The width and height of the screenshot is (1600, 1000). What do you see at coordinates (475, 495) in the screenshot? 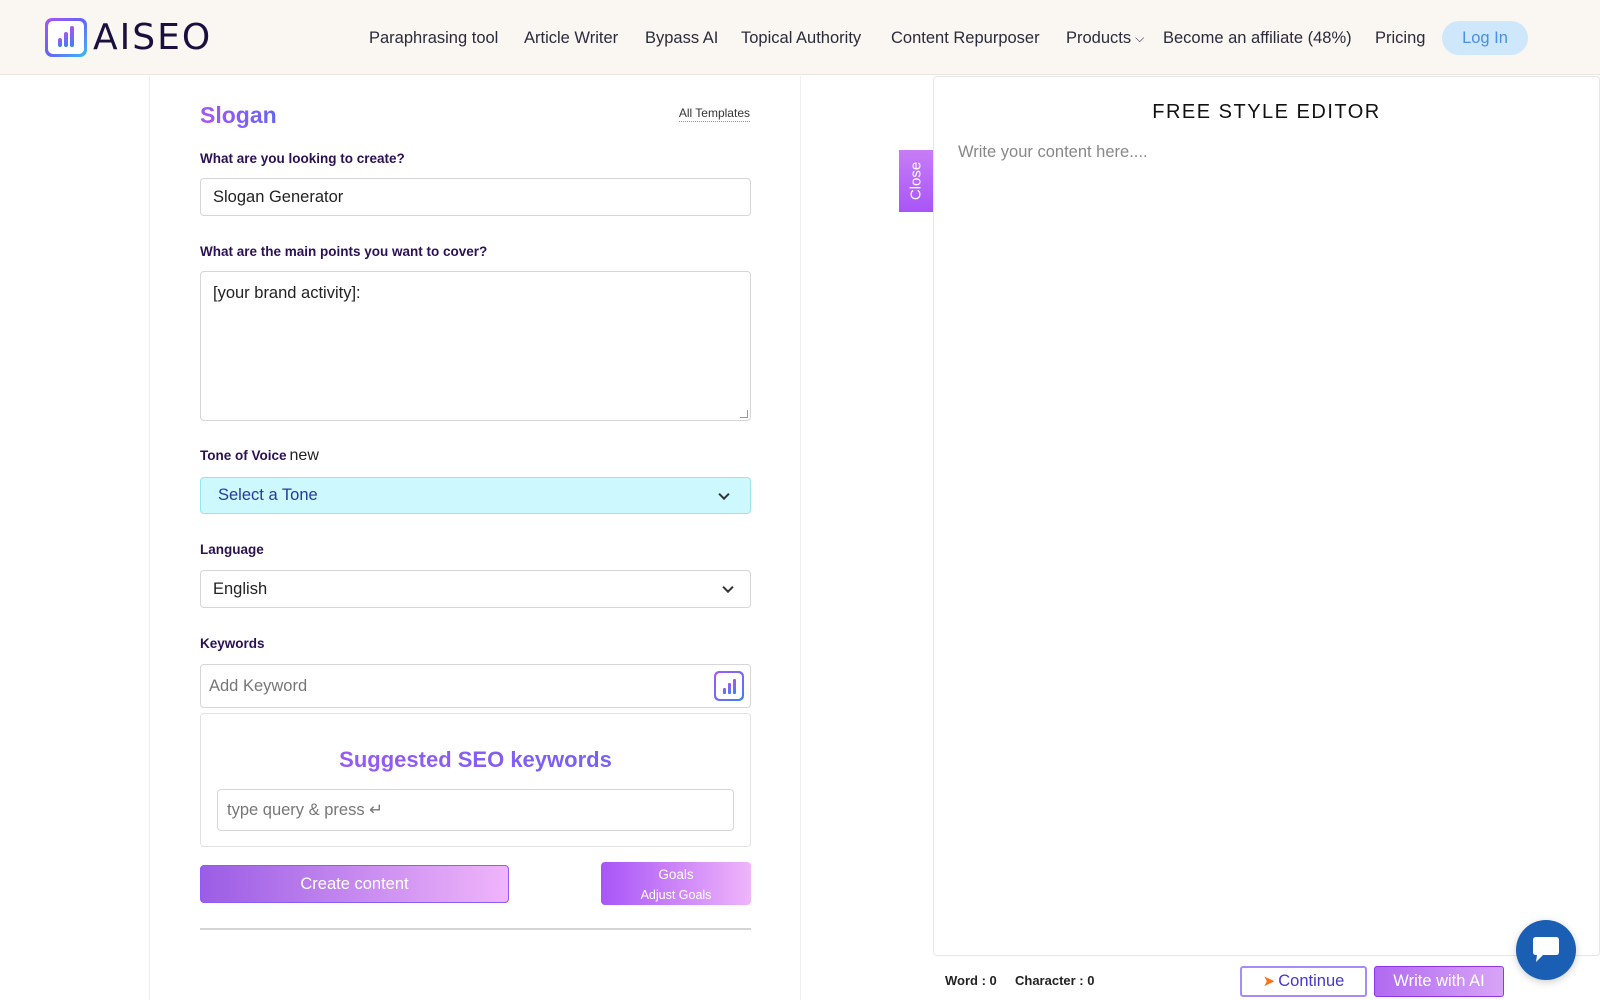
I see `tone-select: Select a Tone` at bounding box center [475, 495].